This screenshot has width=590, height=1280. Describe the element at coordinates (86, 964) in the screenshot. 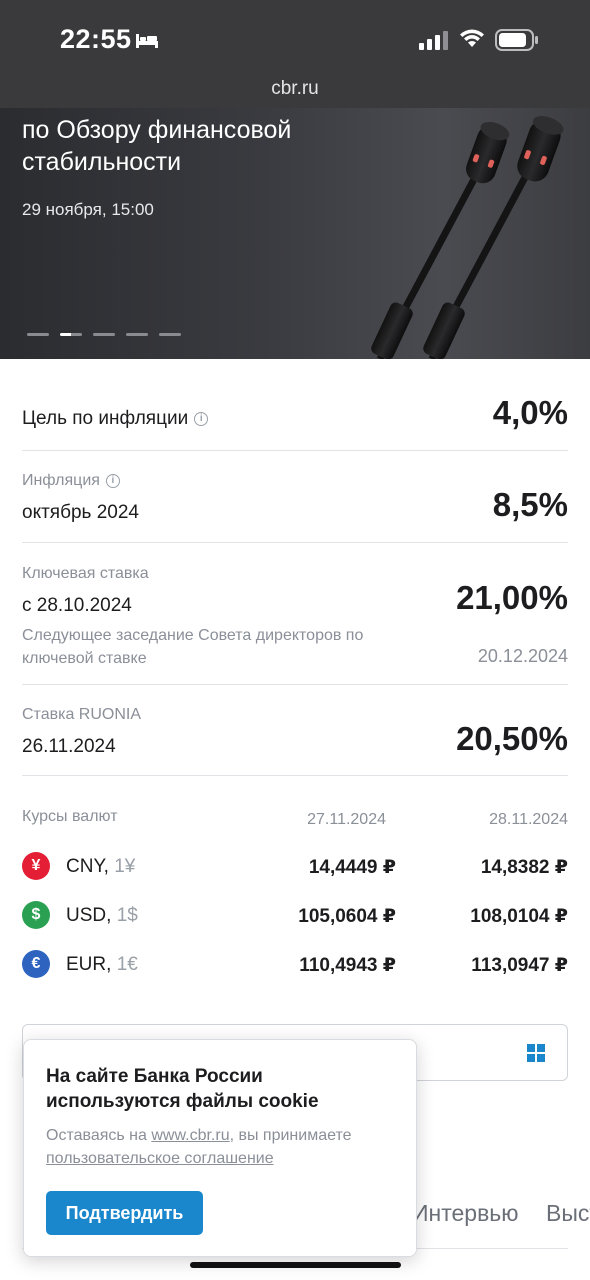

I see `currency-code-text: EUR` at that location.